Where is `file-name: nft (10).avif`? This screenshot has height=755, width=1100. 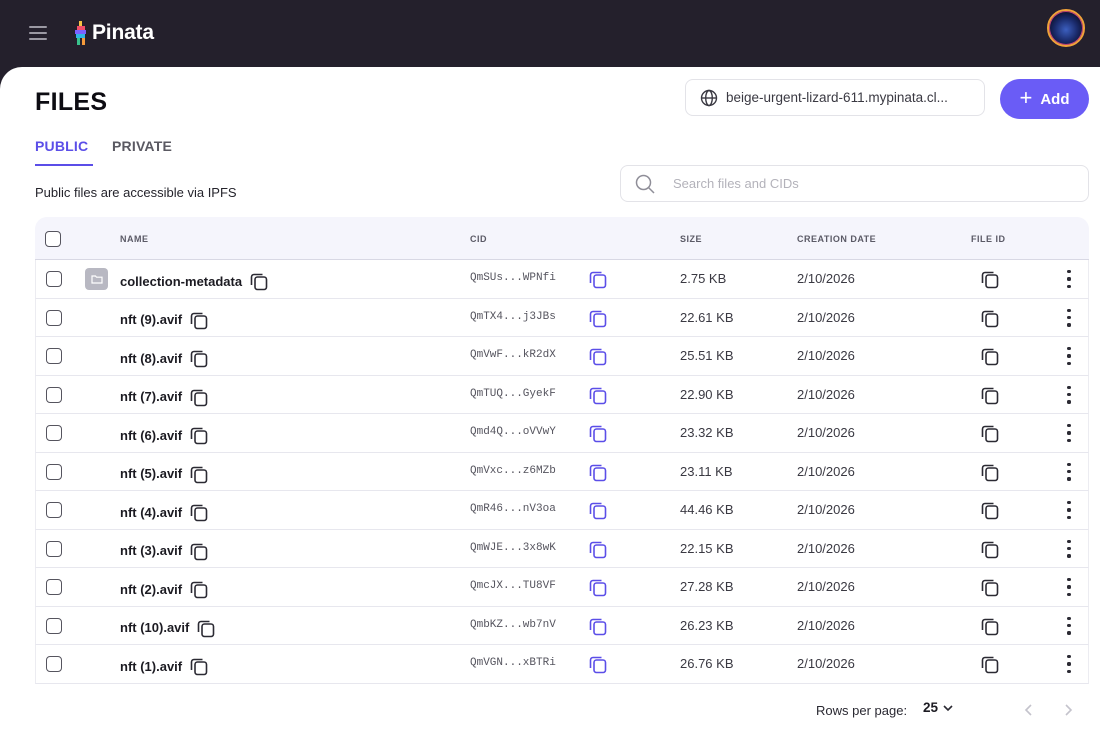 file-name: nft (10).avif is located at coordinates (154, 627).